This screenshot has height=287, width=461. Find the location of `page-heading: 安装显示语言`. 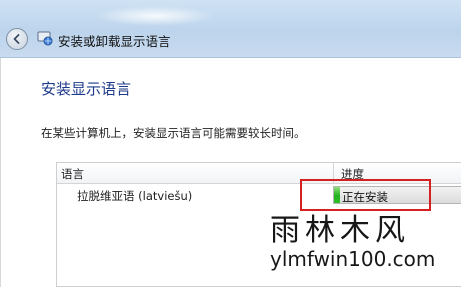

page-heading: 安装显示语言 is located at coordinates (86, 89).